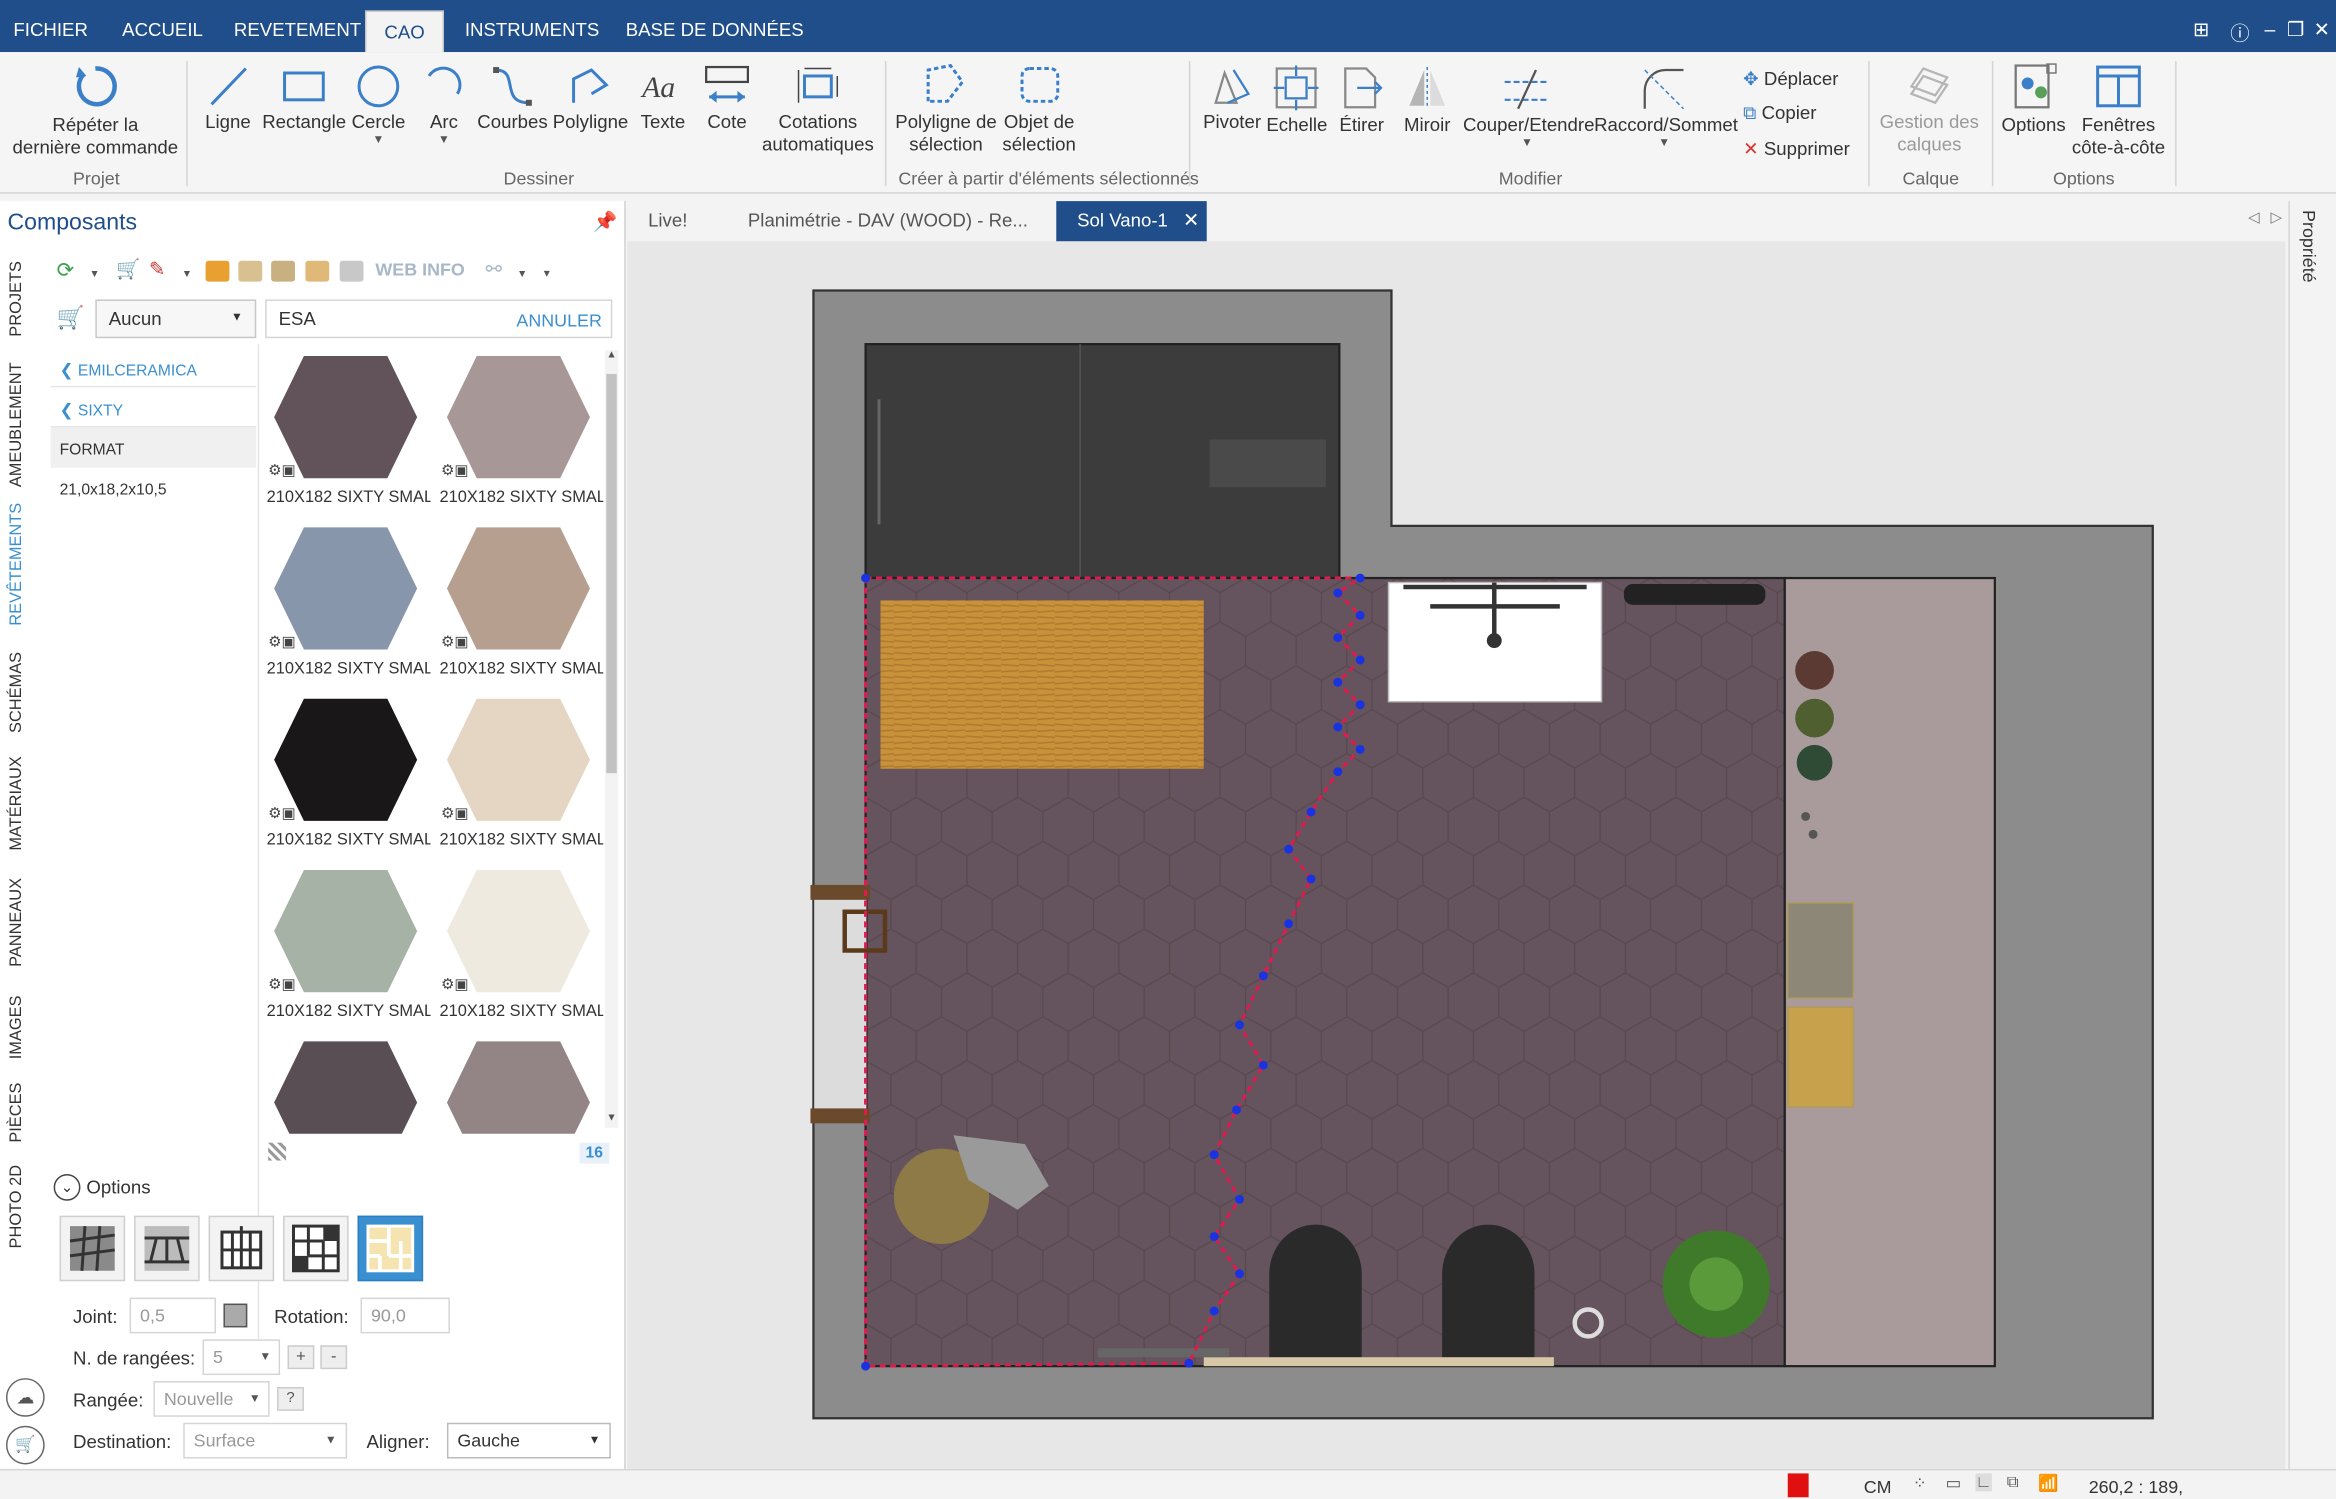 This screenshot has width=2336, height=1499. I want to click on folder-icon, so click(217, 271).